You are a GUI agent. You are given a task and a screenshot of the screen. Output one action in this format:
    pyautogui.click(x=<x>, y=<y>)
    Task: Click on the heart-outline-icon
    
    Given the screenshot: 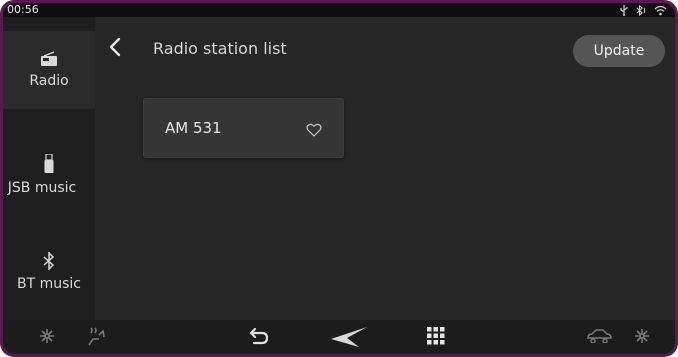 What is the action you would take?
    pyautogui.click(x=314, y=131)
    